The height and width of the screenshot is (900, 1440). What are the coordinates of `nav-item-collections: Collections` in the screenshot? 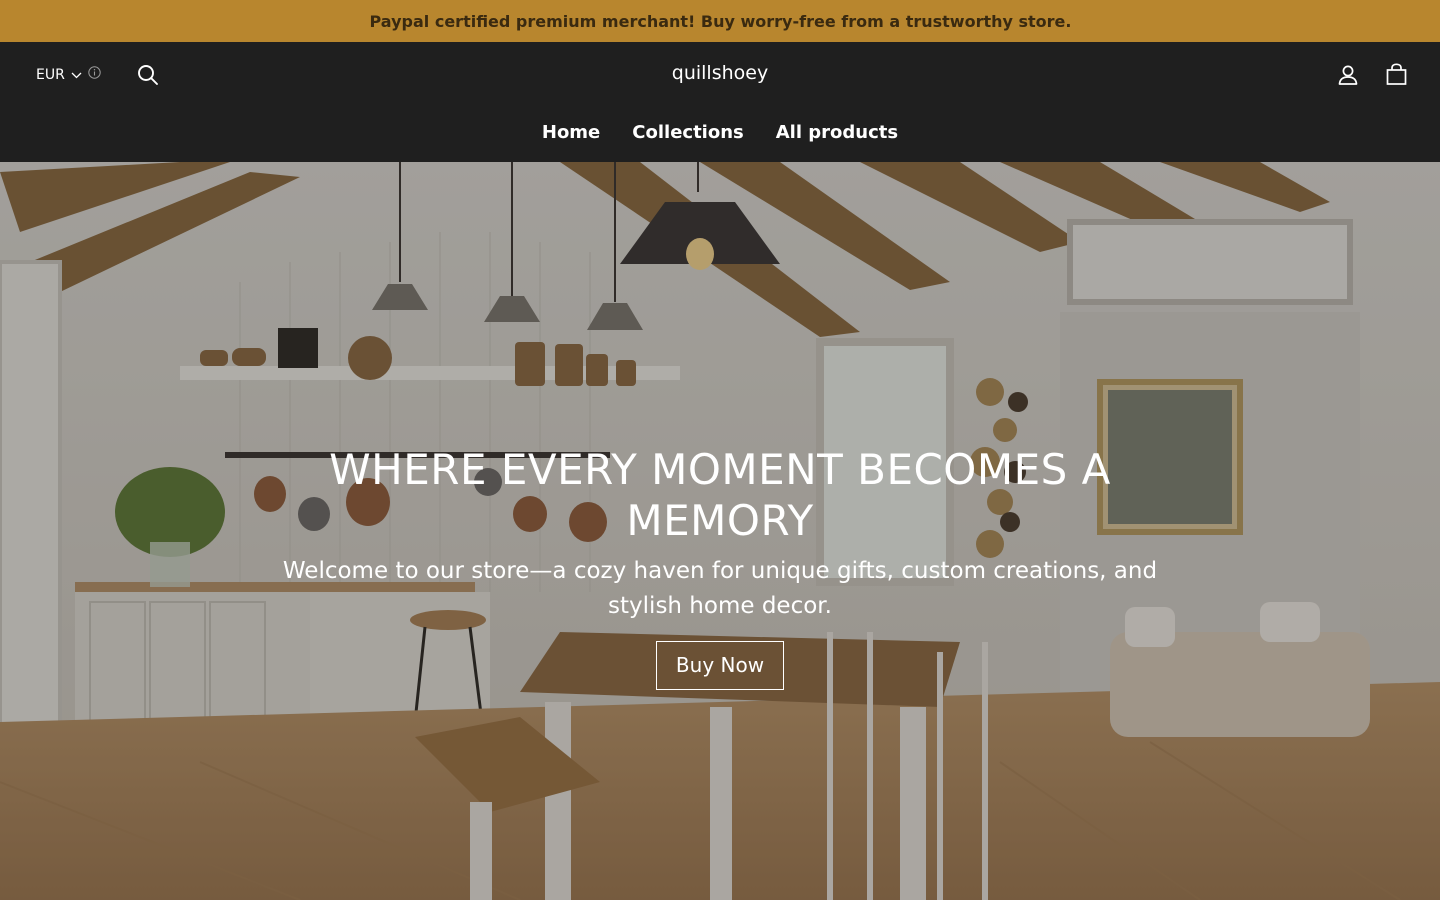 It's located at (687, 126).